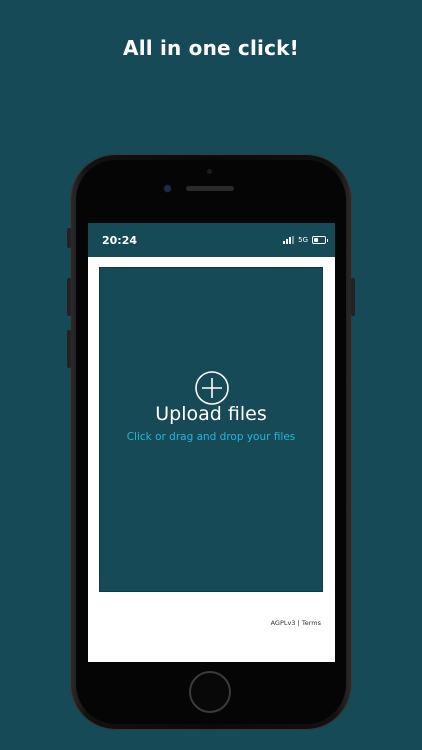  I want to click on status-indicators: 5G, so click(305, 240).